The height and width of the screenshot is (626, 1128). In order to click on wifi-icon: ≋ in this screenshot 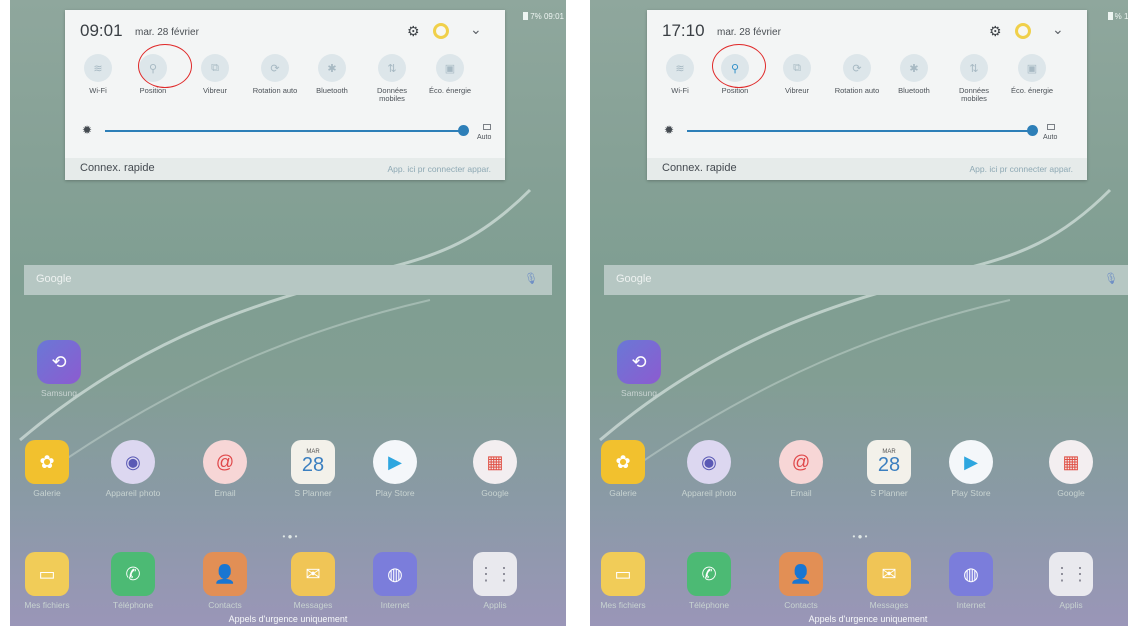, I will do `click(98, 68)`.